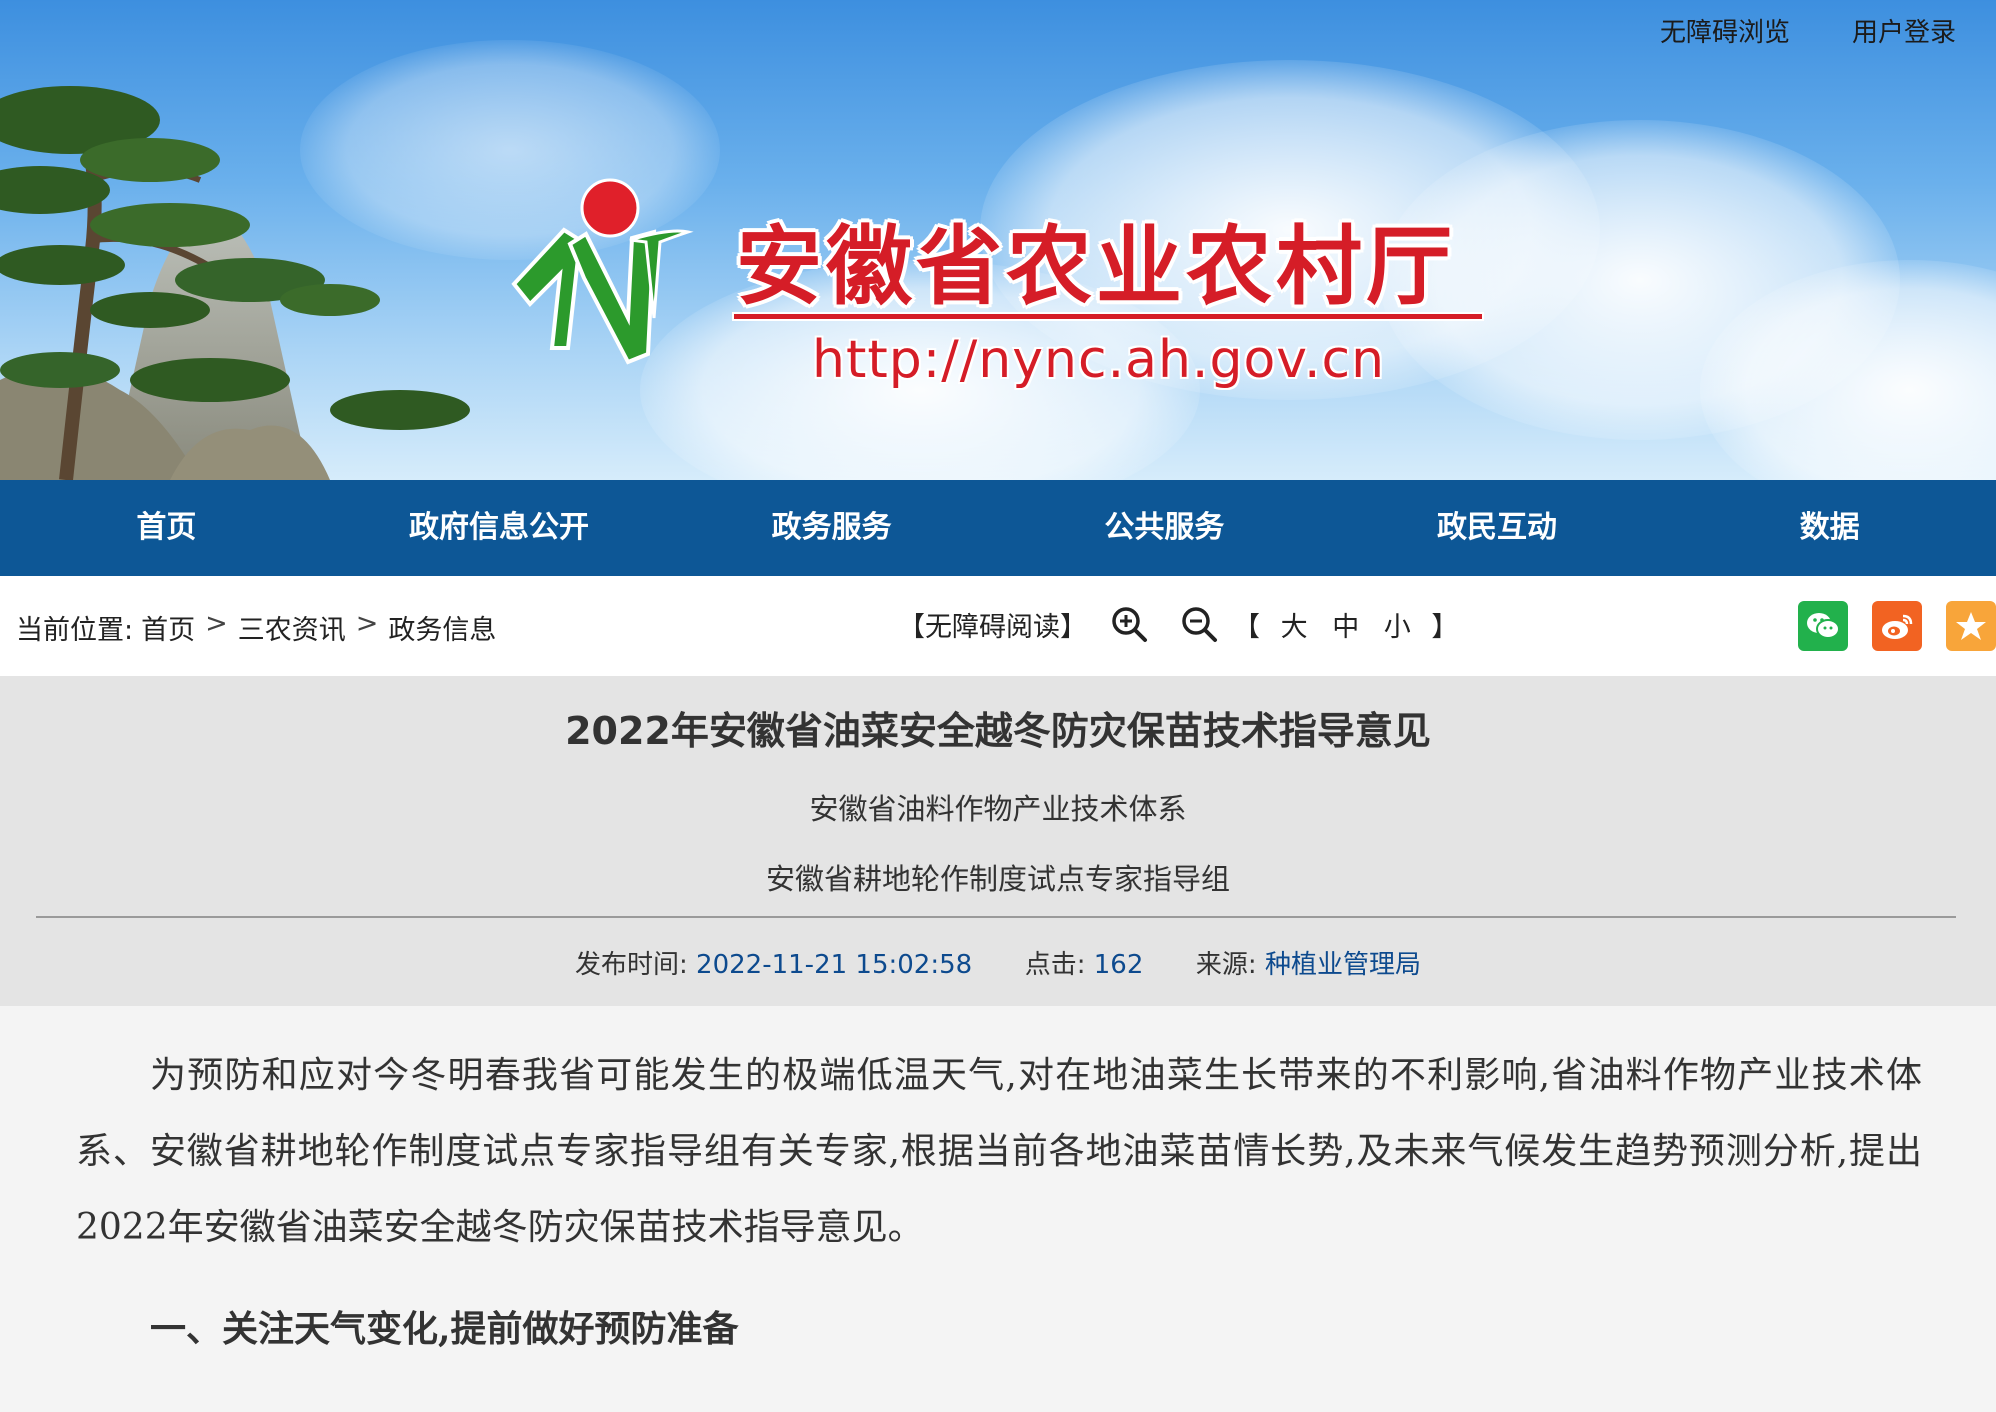  I want to click on nav-data: 数据, so click(1829, 528).